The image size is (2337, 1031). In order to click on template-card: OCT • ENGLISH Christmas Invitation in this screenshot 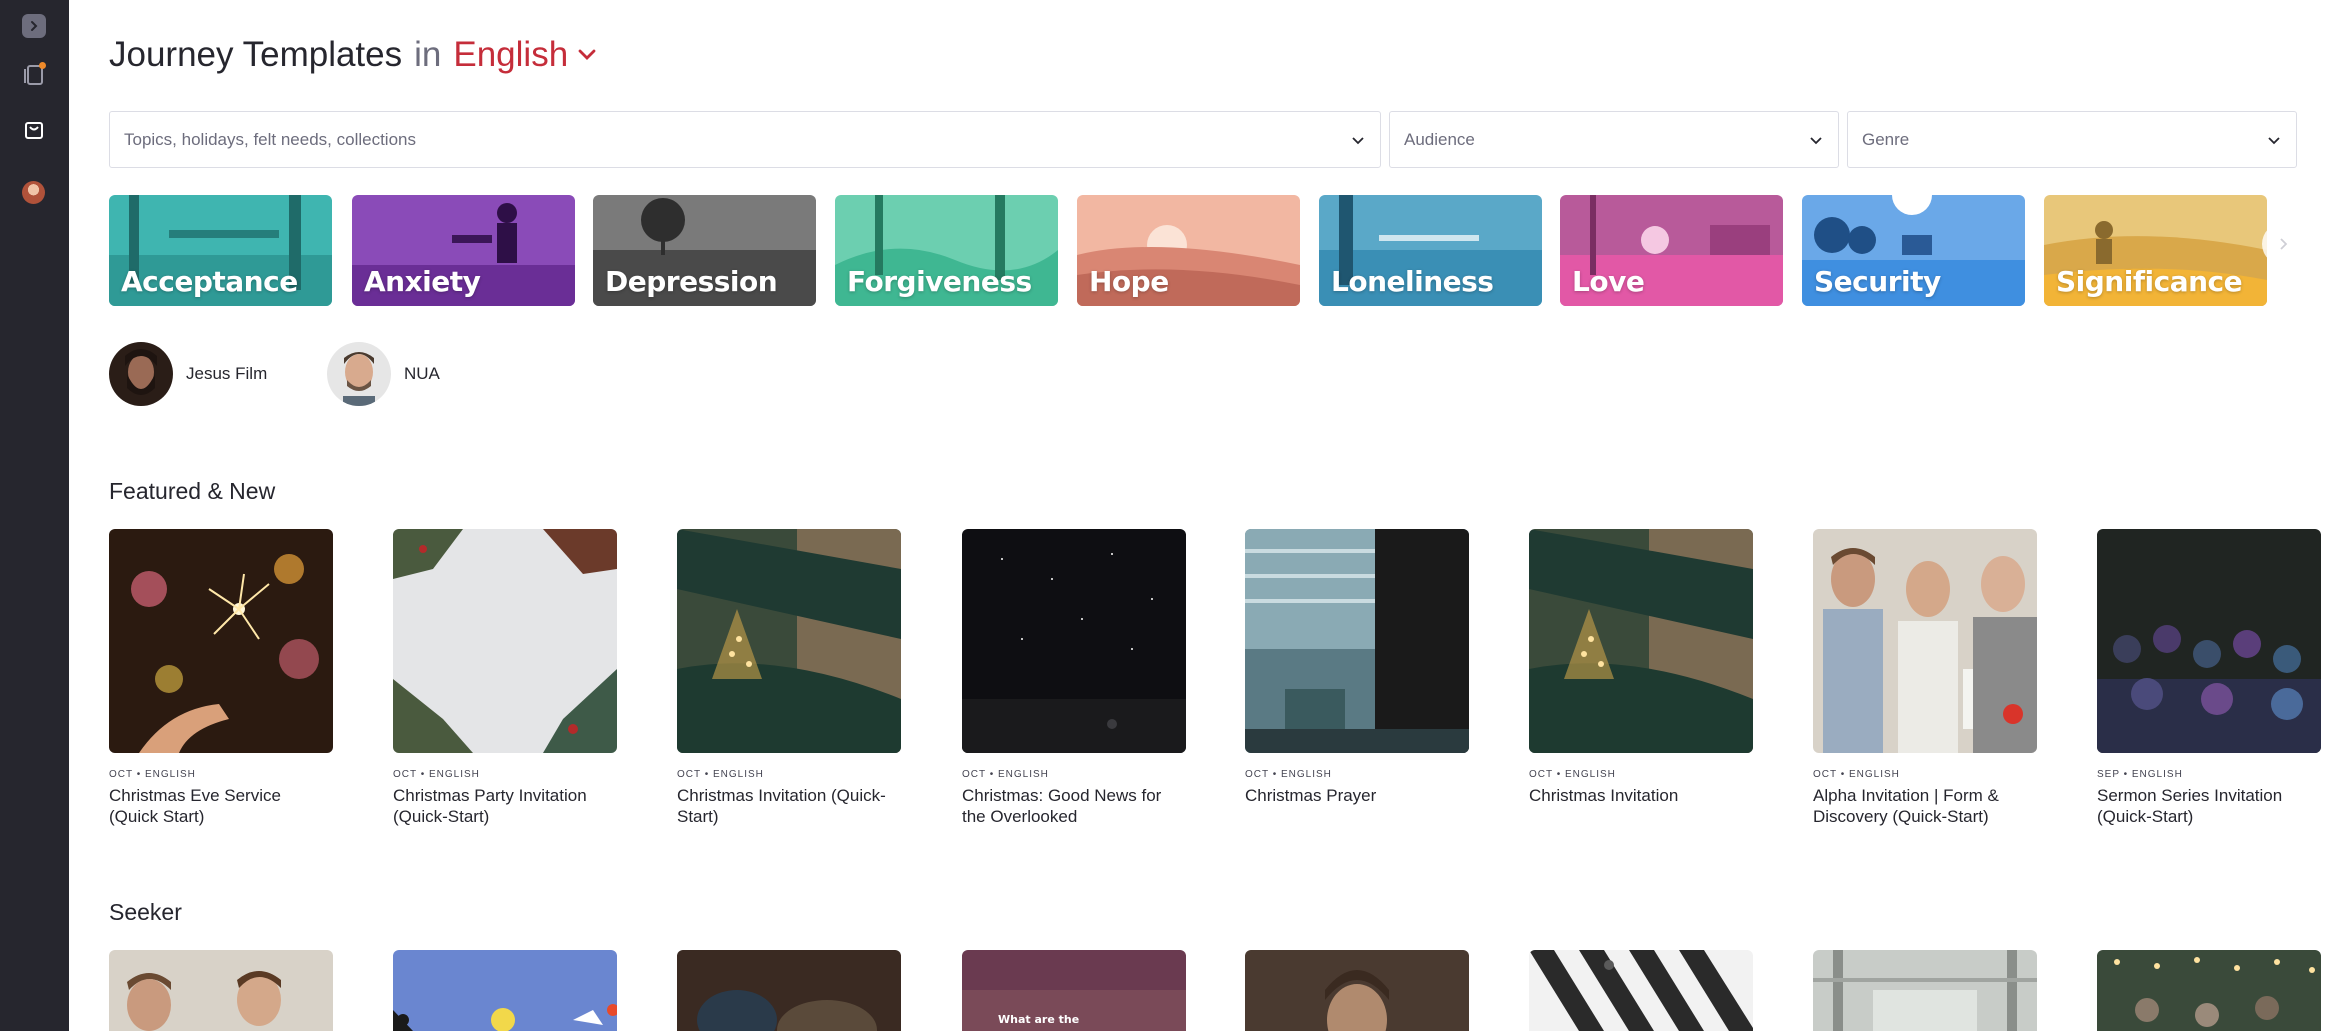, I will do `click(1641, 667)`.